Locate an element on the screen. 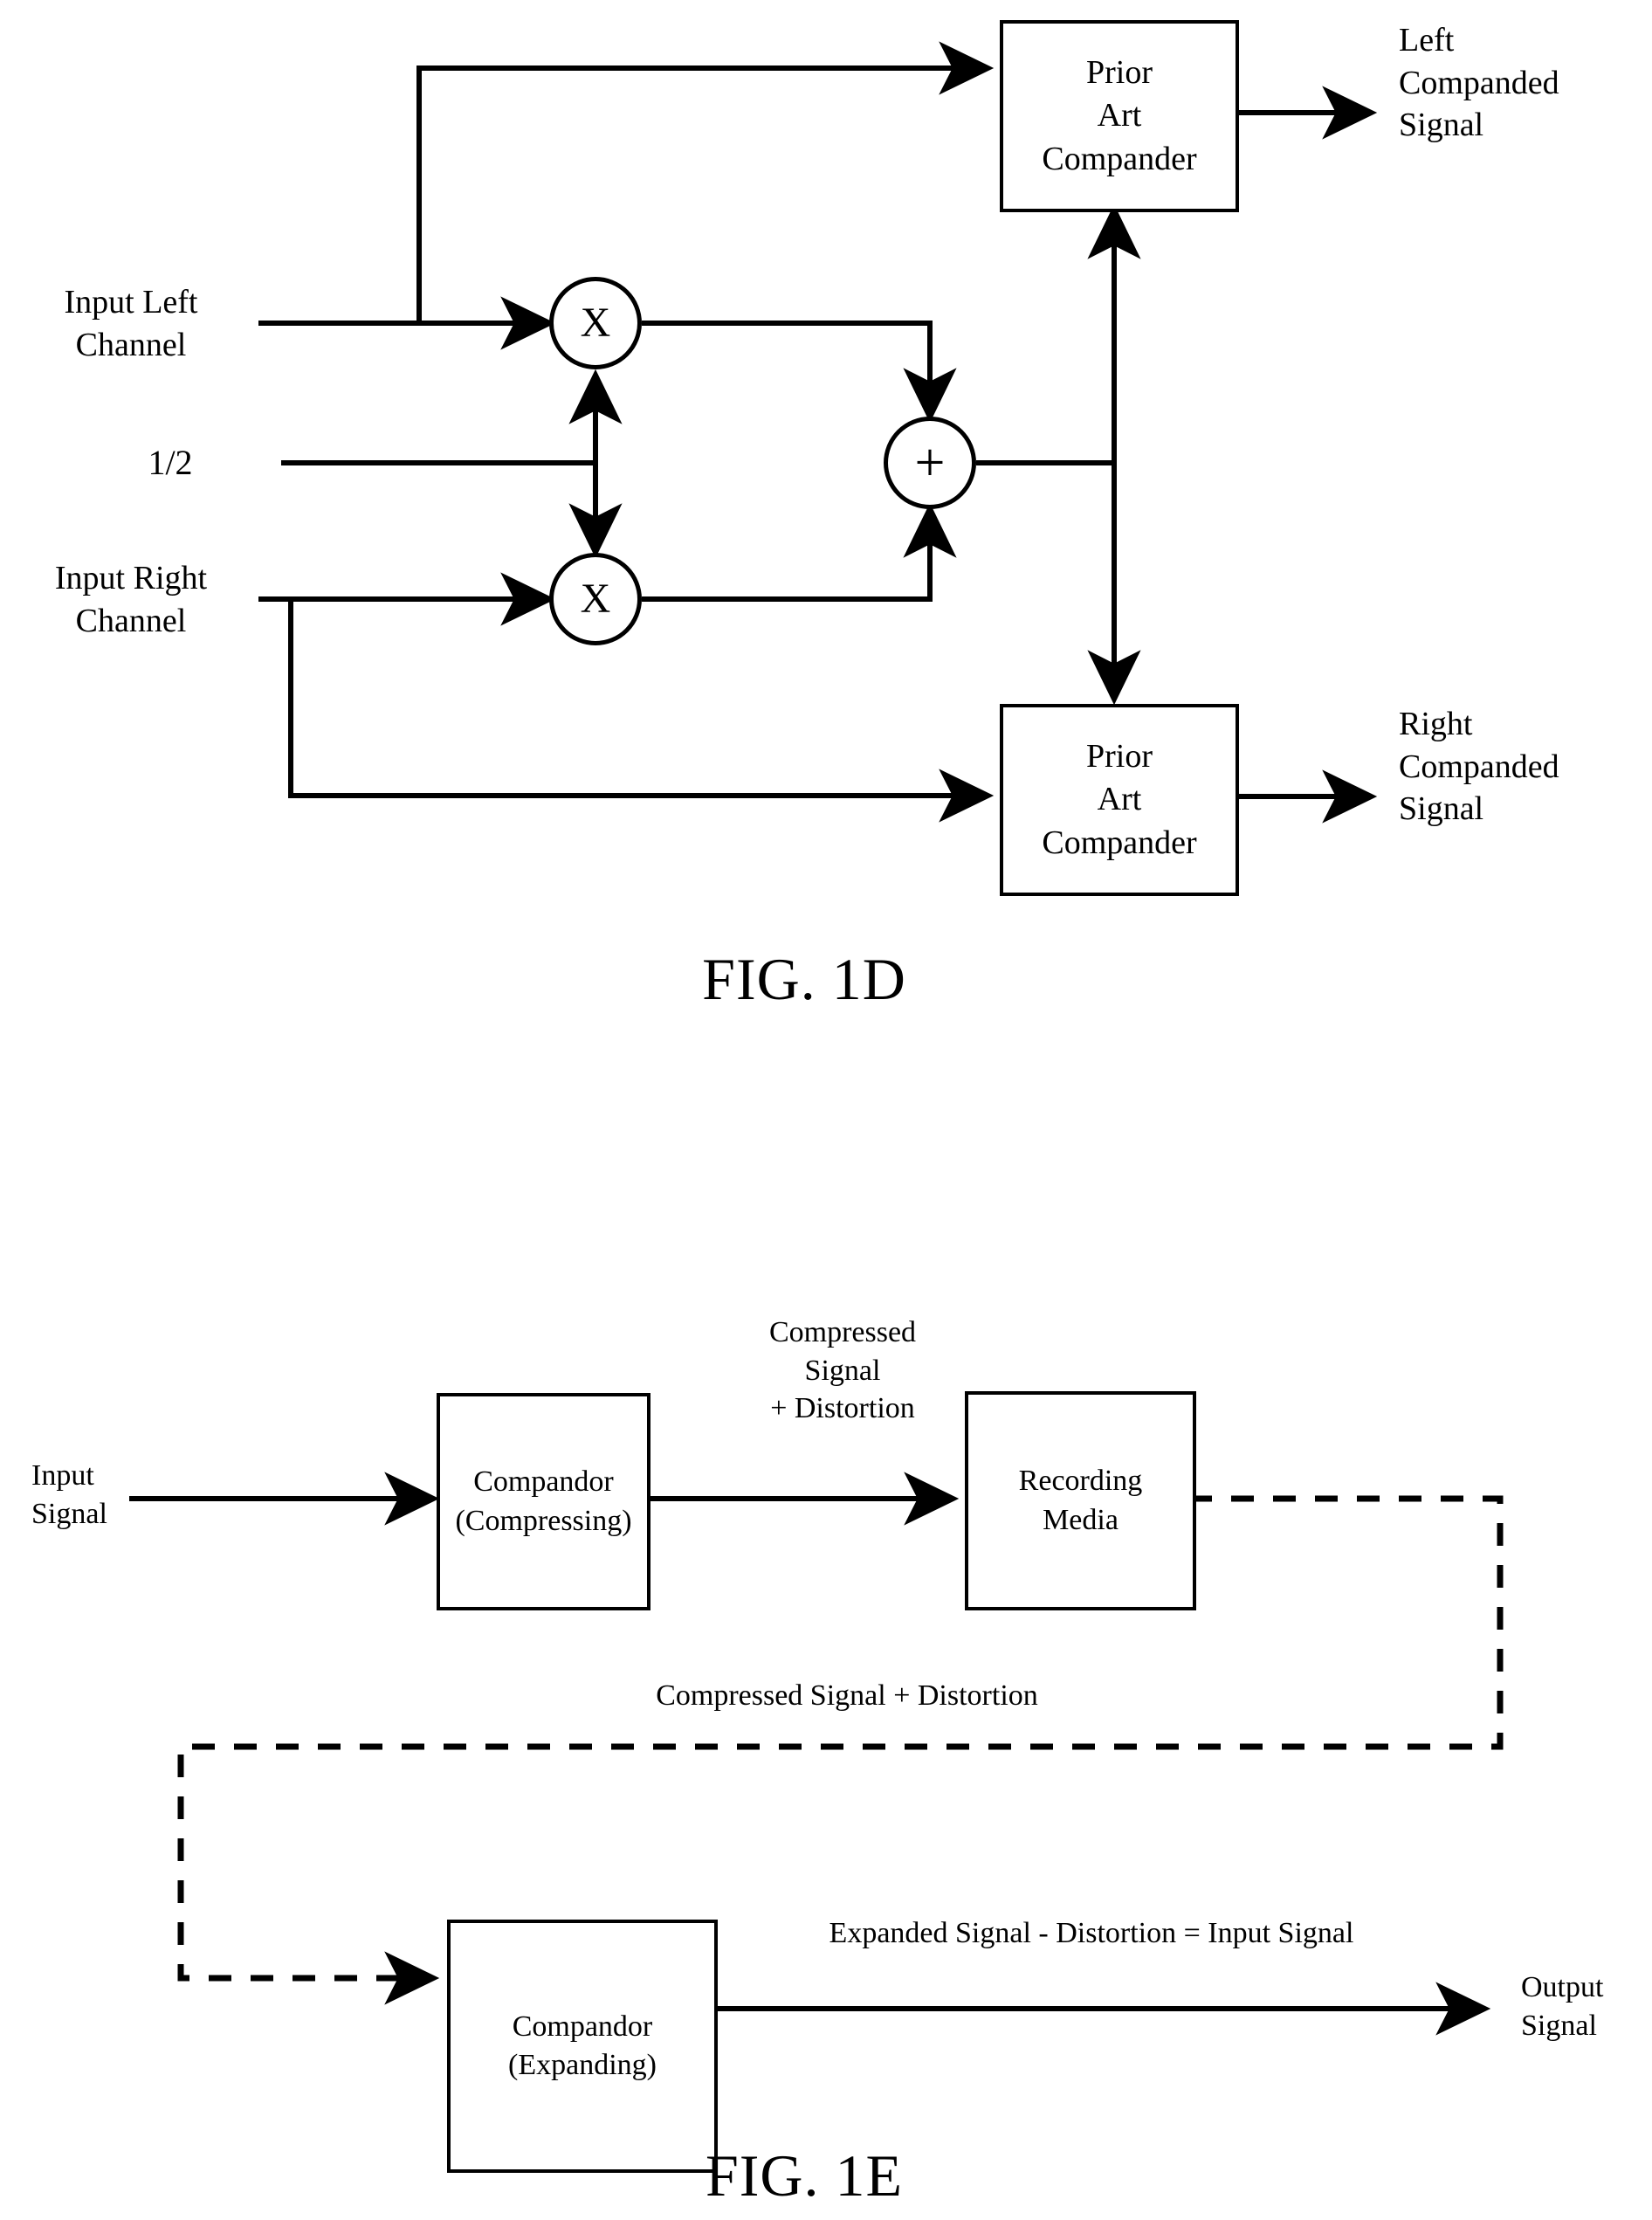 Image resolution: width=1652 pixels, height=2220 pixels. input-signal-label: Input Signal is located at coordinates (69, 1494).